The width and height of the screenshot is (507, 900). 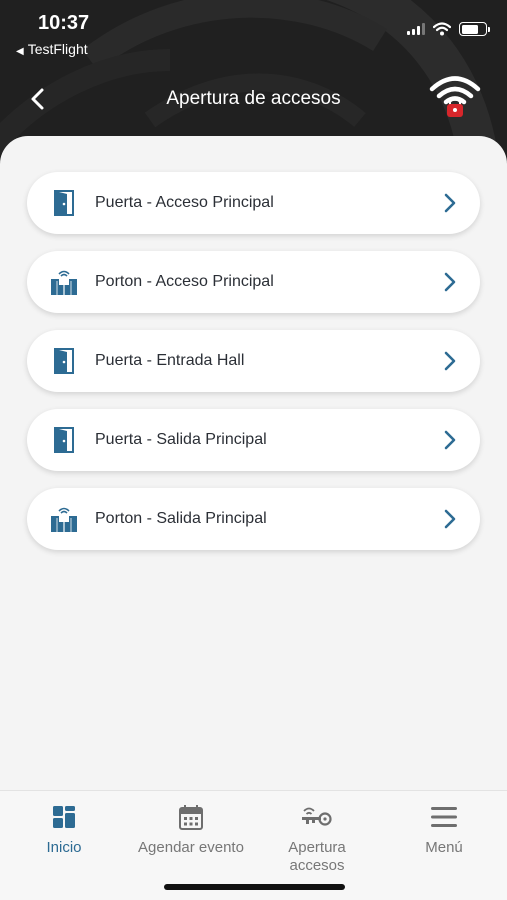 What do you see at coordinates (317, 817) in the screenshot?
I see `key-wifi-icon` at bounding box center [317, 817].